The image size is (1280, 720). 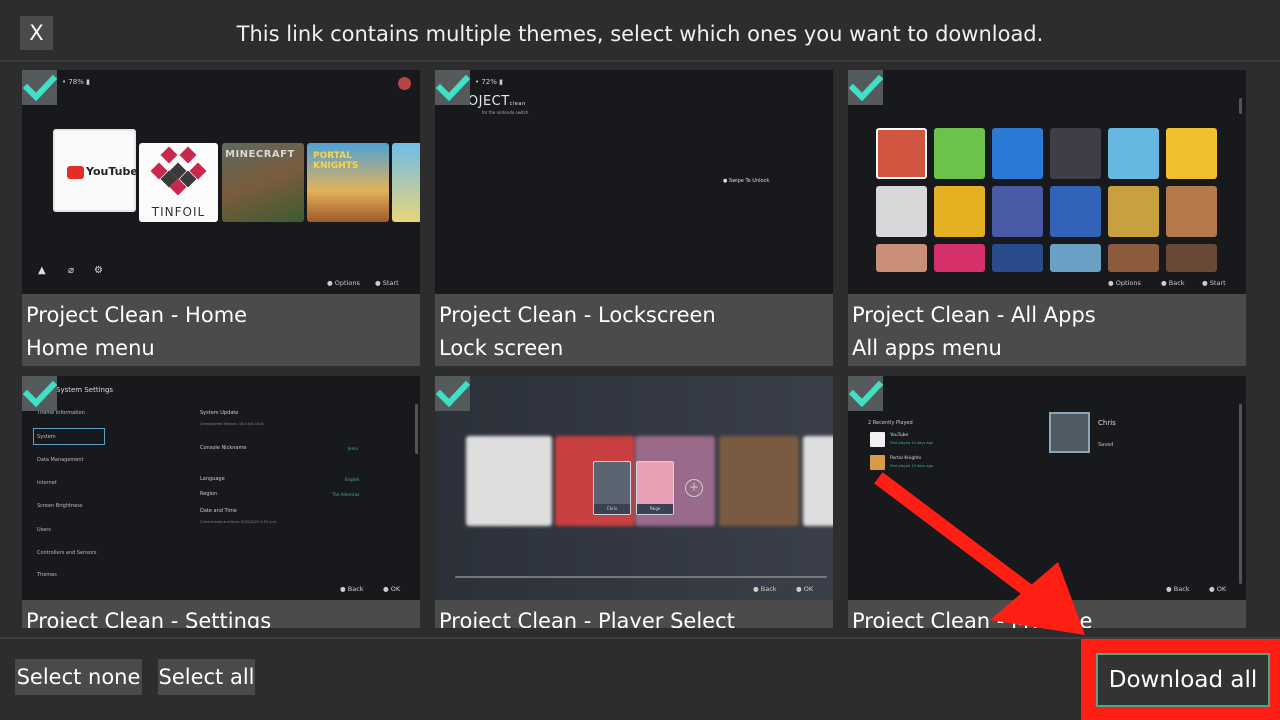 I want to click on recent-app-name: YouTube, so click(x=899, y=435).